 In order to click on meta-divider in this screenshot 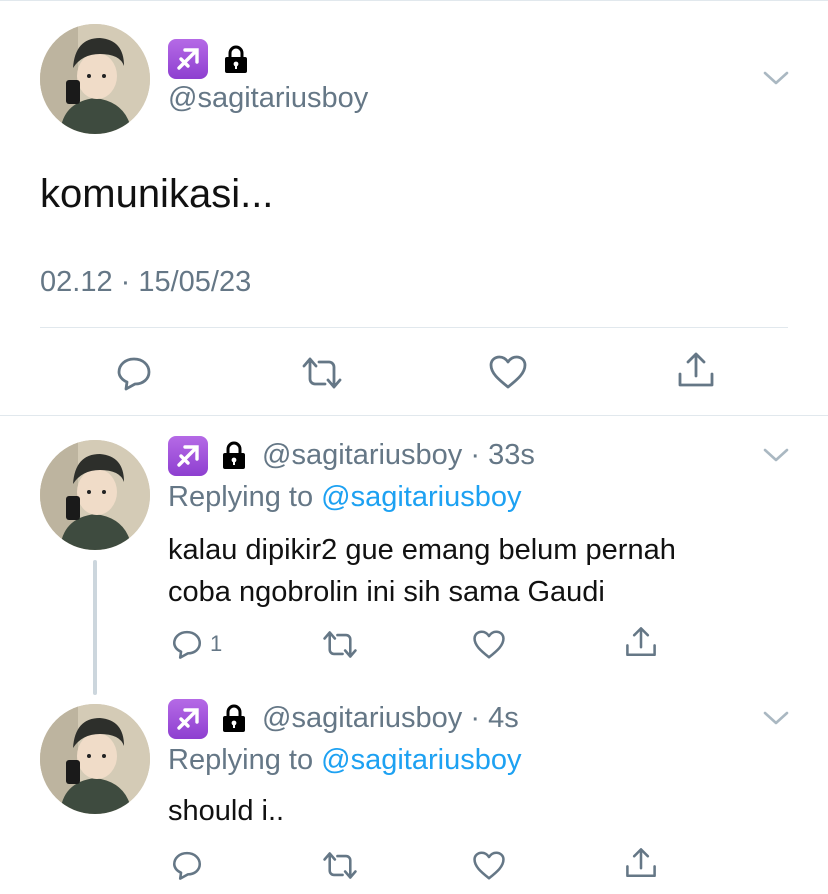, I will do `click(414, 327)`.